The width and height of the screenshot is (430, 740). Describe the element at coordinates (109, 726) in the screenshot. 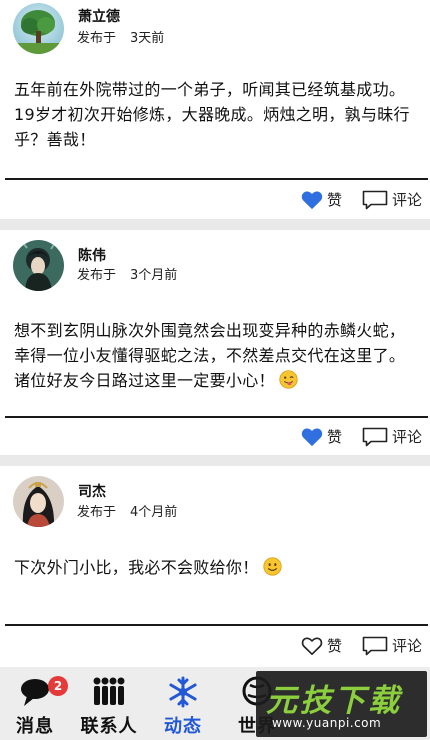

I see `nav-label: 联系人` at that location.